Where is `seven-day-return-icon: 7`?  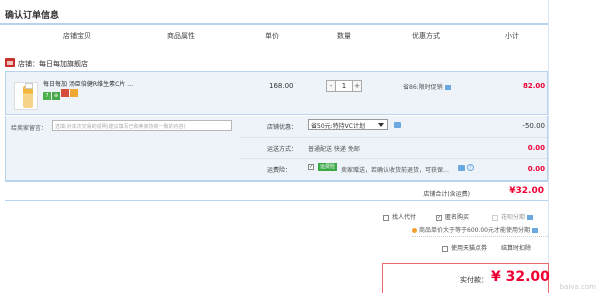 seven-day-return-icon: 7 is located at coordinates (47, 96).